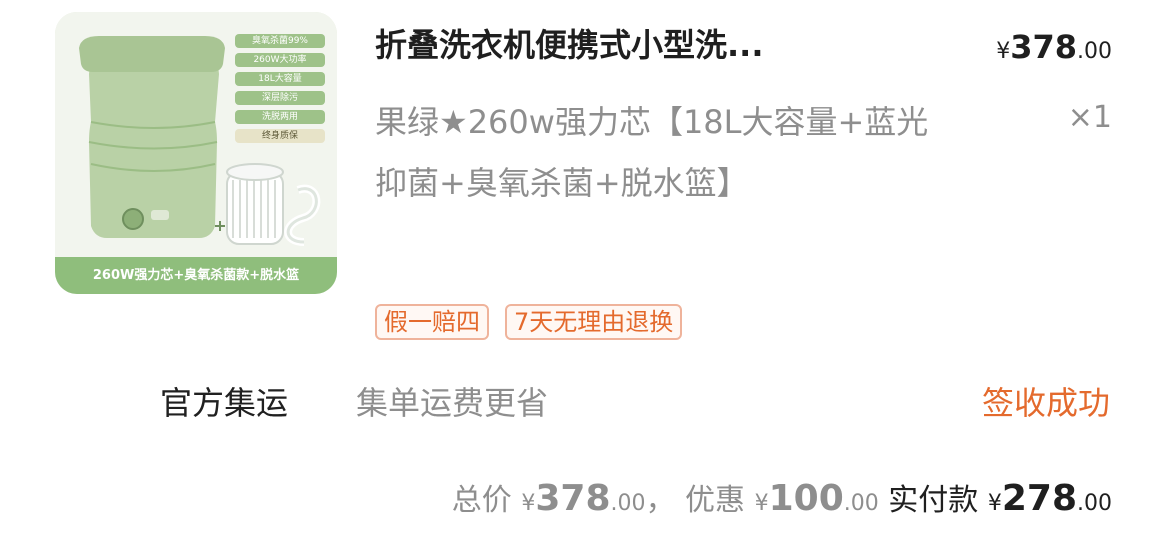 The height and width of the screenshot is (557, 1170). What do you see at coordinates (528, 503) in the screenshot?
I see `total-currency-symbol: ¥` at bounding box center [528, 503].